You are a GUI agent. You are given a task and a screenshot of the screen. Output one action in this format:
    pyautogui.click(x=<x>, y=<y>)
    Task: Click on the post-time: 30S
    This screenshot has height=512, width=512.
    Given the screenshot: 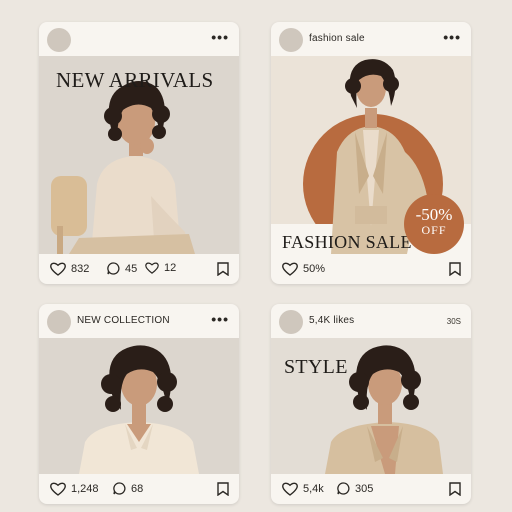 What is the action you would take?
    pyautogui.click(x=453, y=321)
    